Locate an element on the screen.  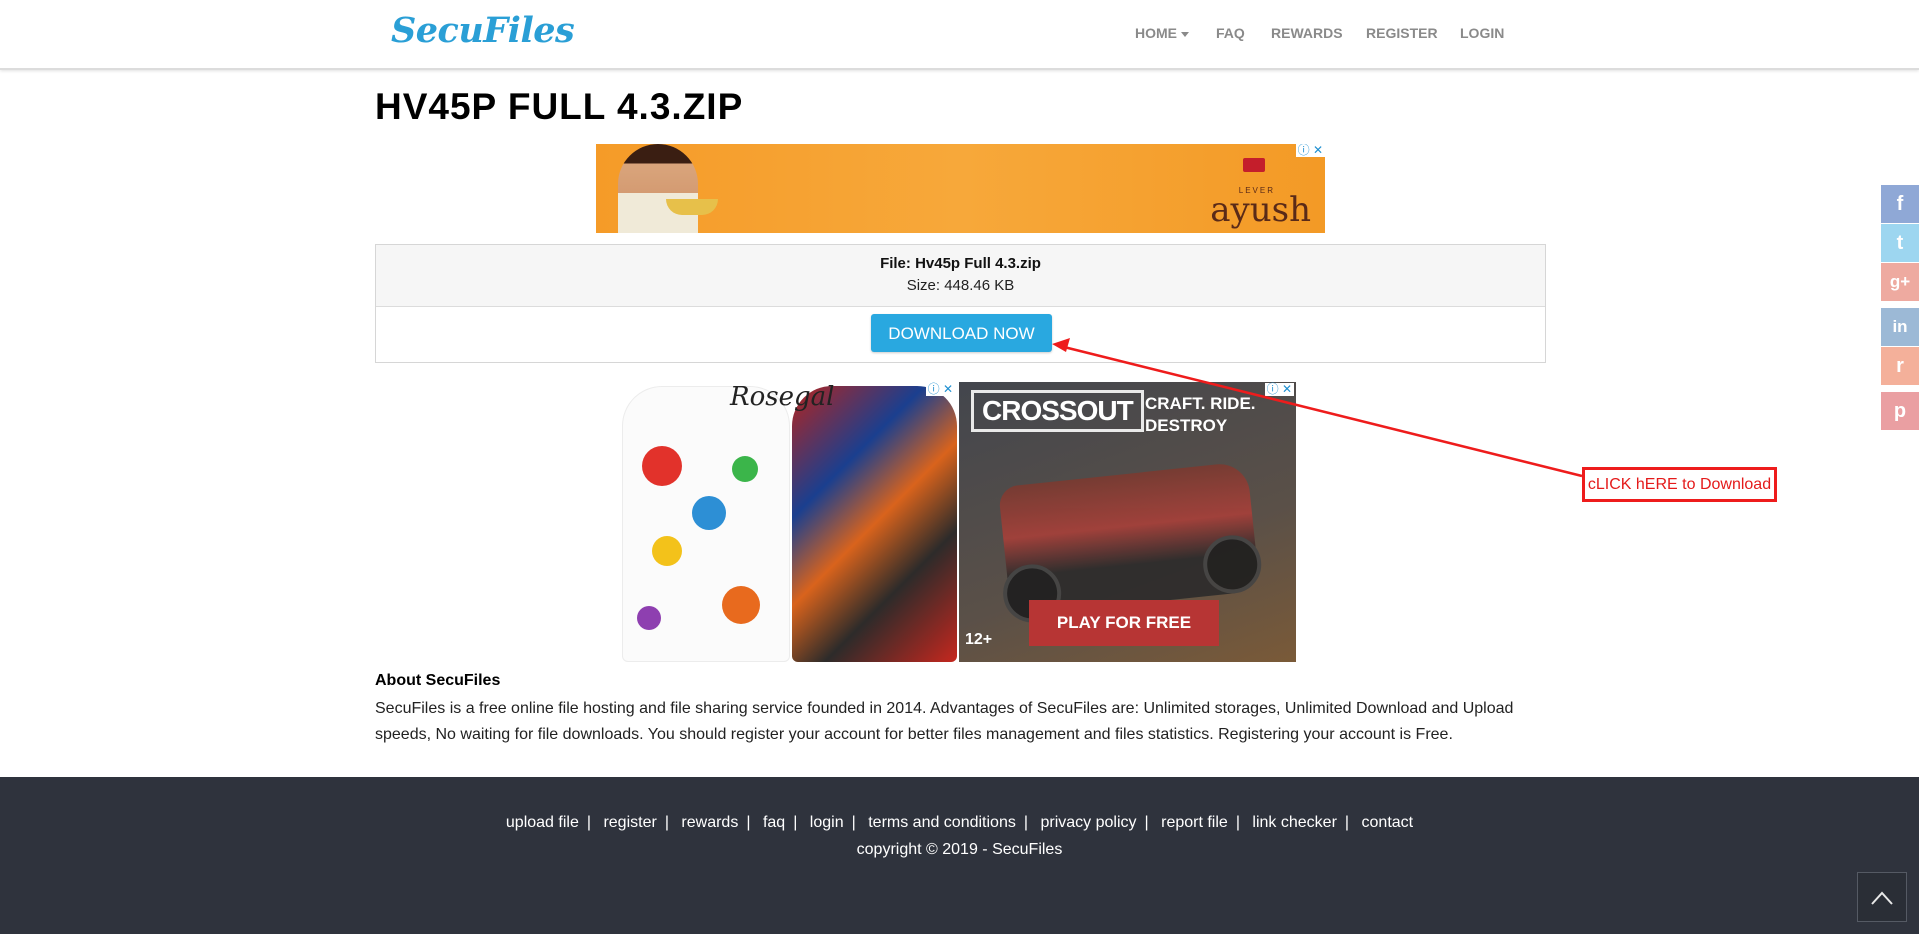
linkedin-icon: in is located at coordinates (1900, 327).